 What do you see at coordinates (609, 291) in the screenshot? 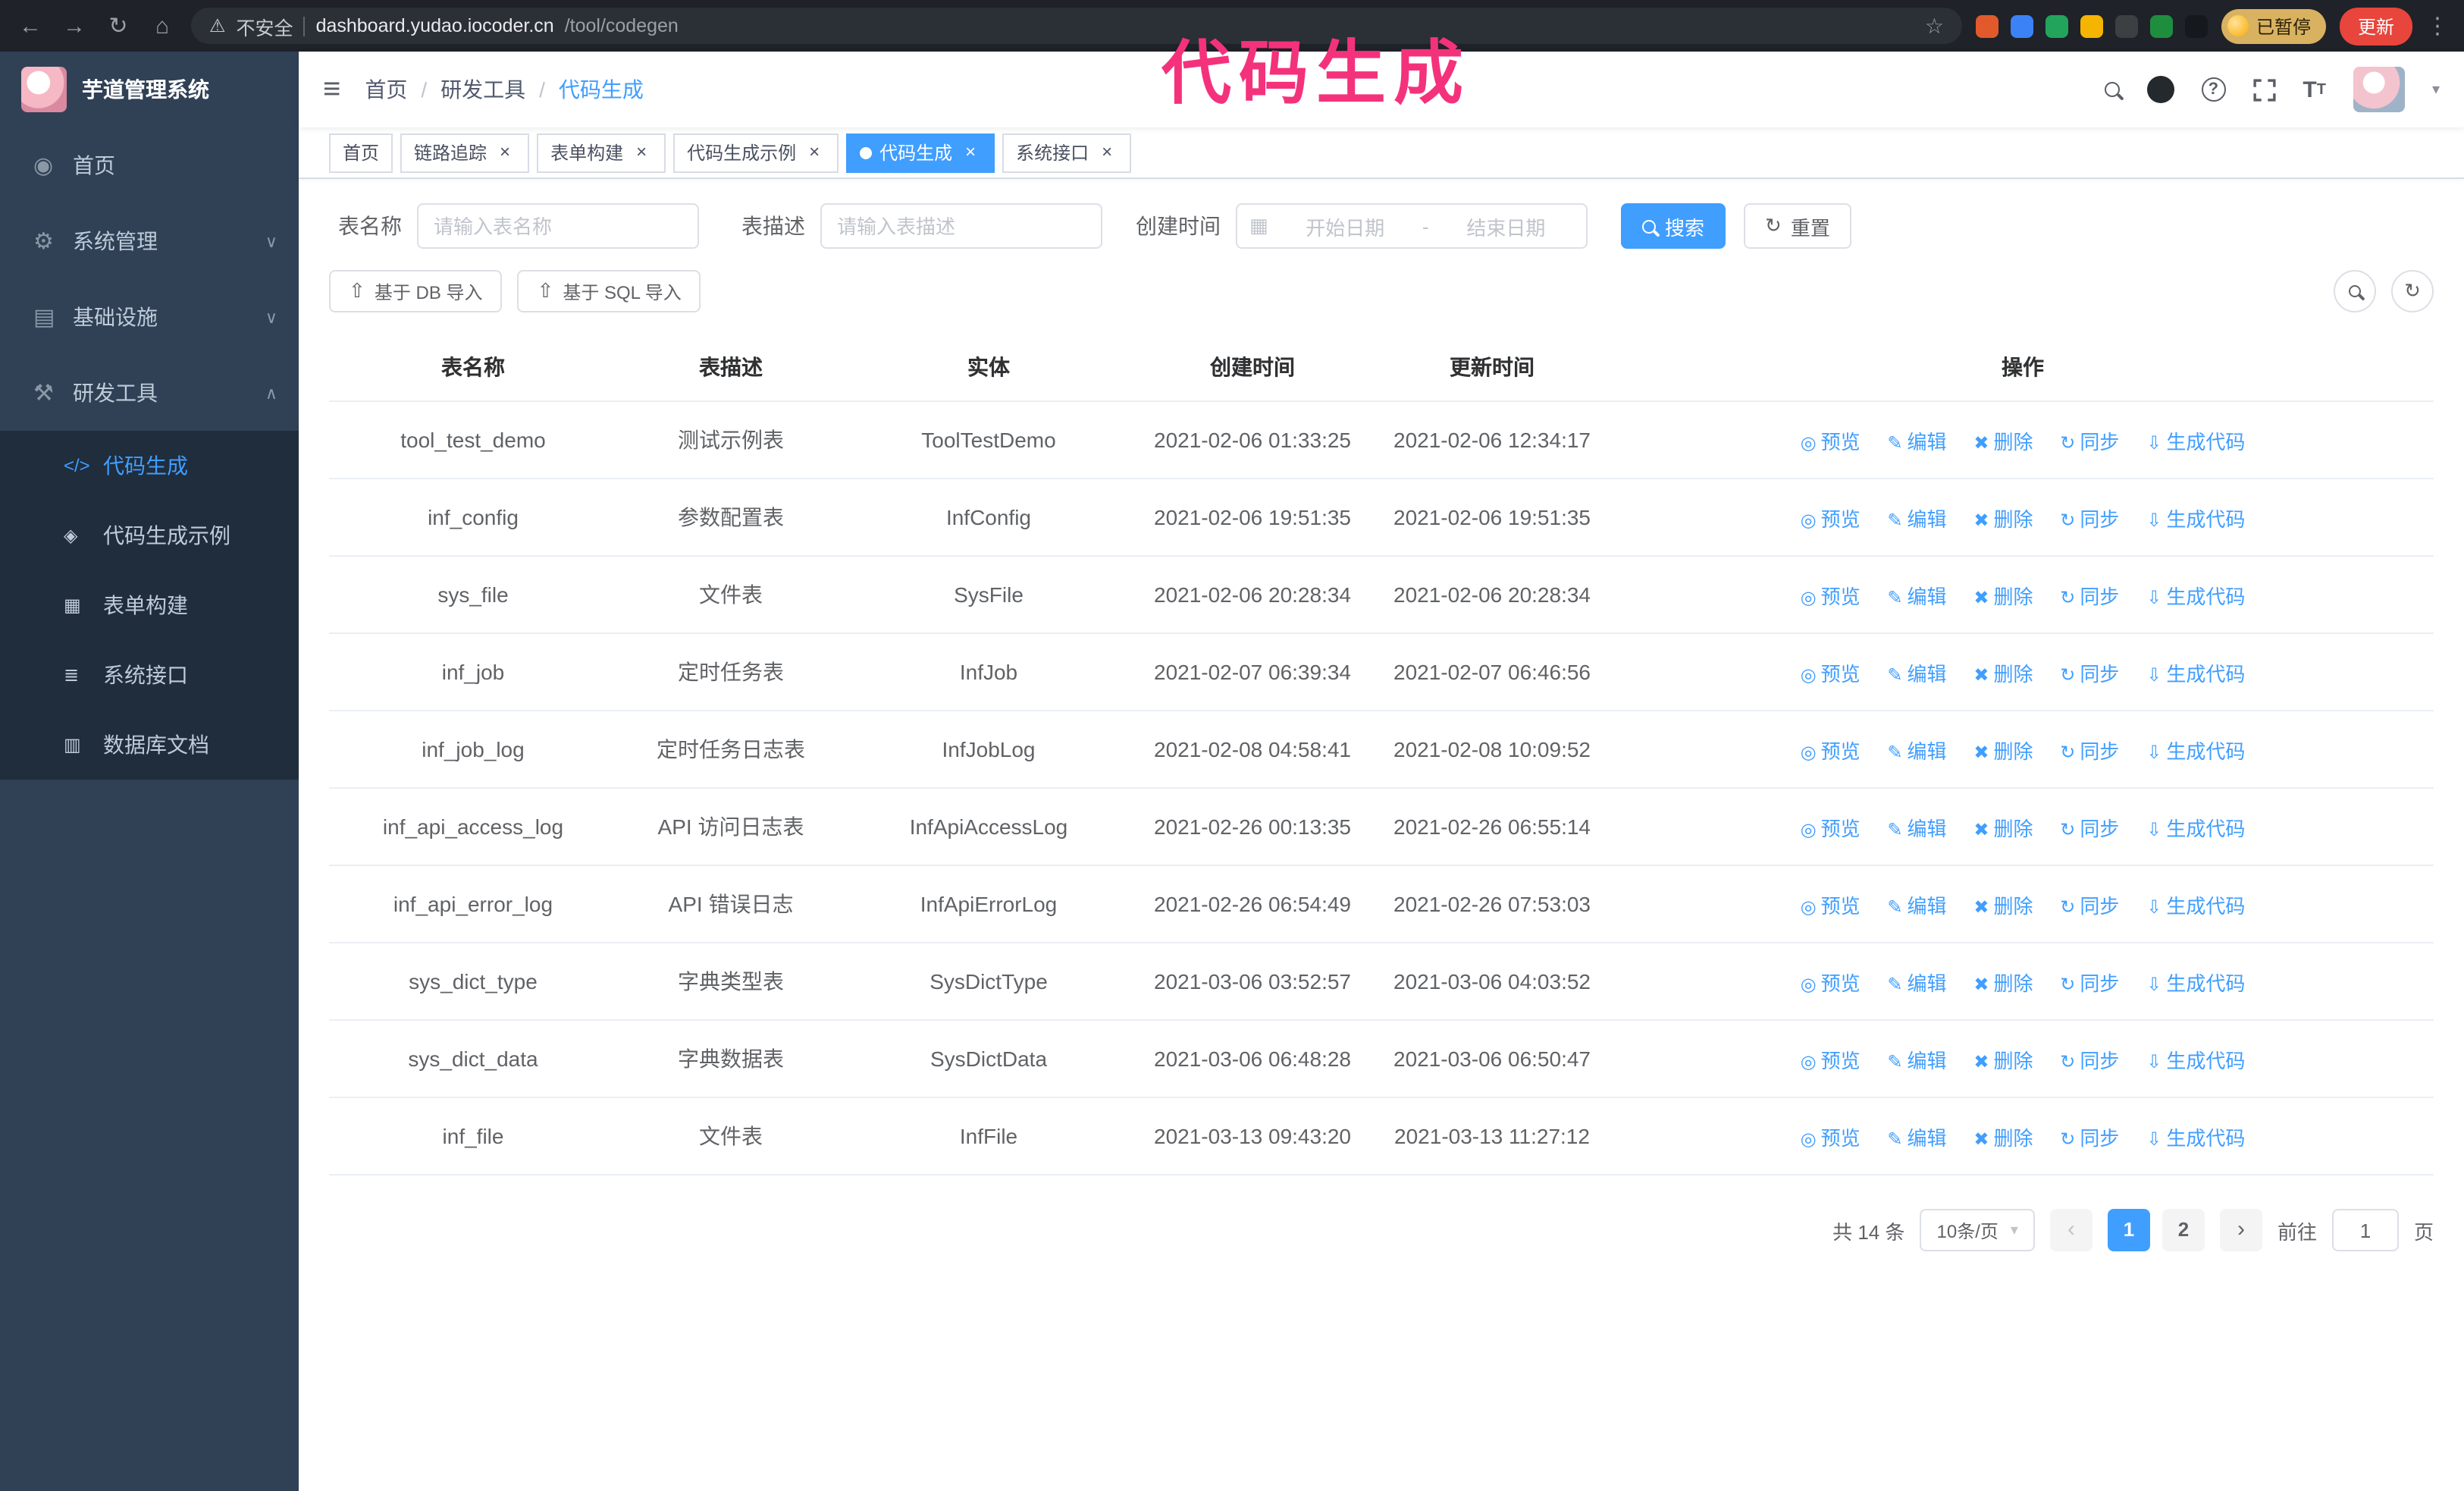
I see `import-sql-button: ⇧ 基于 SQL 导入` at bounding box center [609, 291].